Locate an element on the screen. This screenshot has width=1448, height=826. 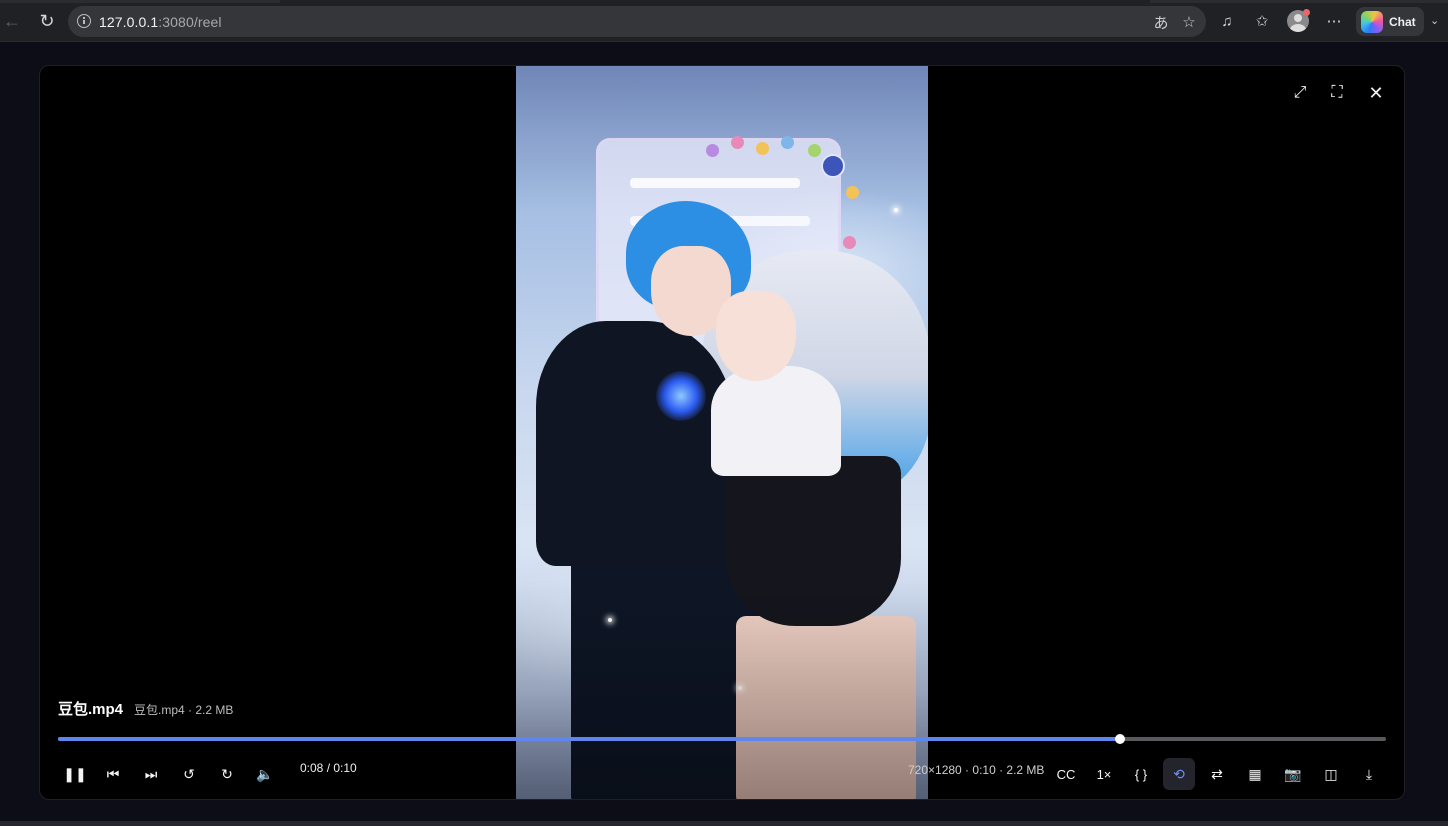
forward-icon: ↻ is located at coordinates (227, 773).